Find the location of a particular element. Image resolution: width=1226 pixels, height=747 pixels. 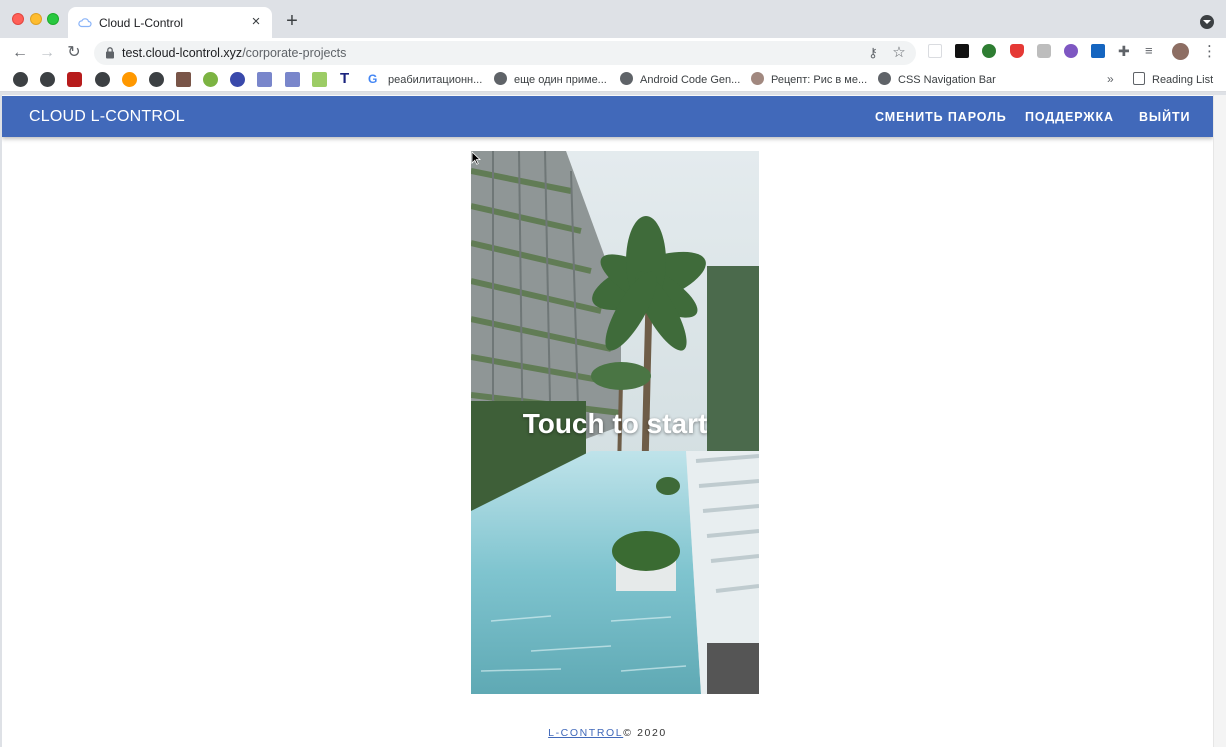

back-button: ← is located at coordinates (20, 53).